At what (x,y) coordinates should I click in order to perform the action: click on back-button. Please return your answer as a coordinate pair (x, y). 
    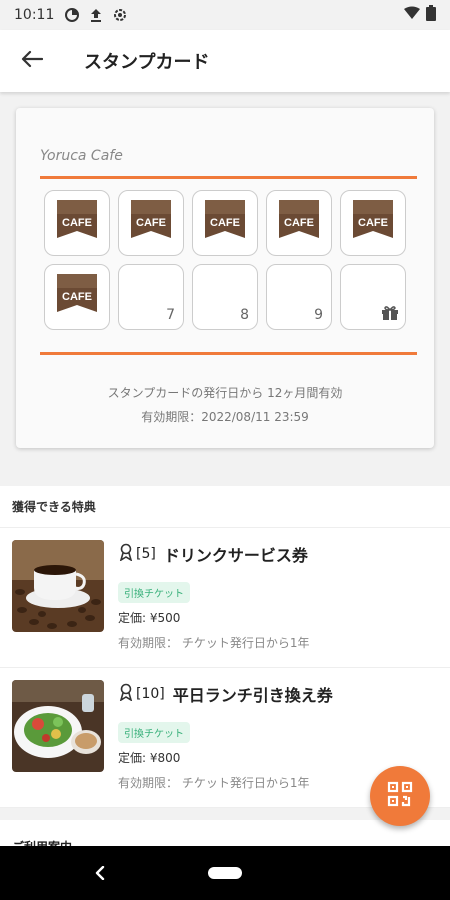
    Looking at the image, I should click on (32, 61).